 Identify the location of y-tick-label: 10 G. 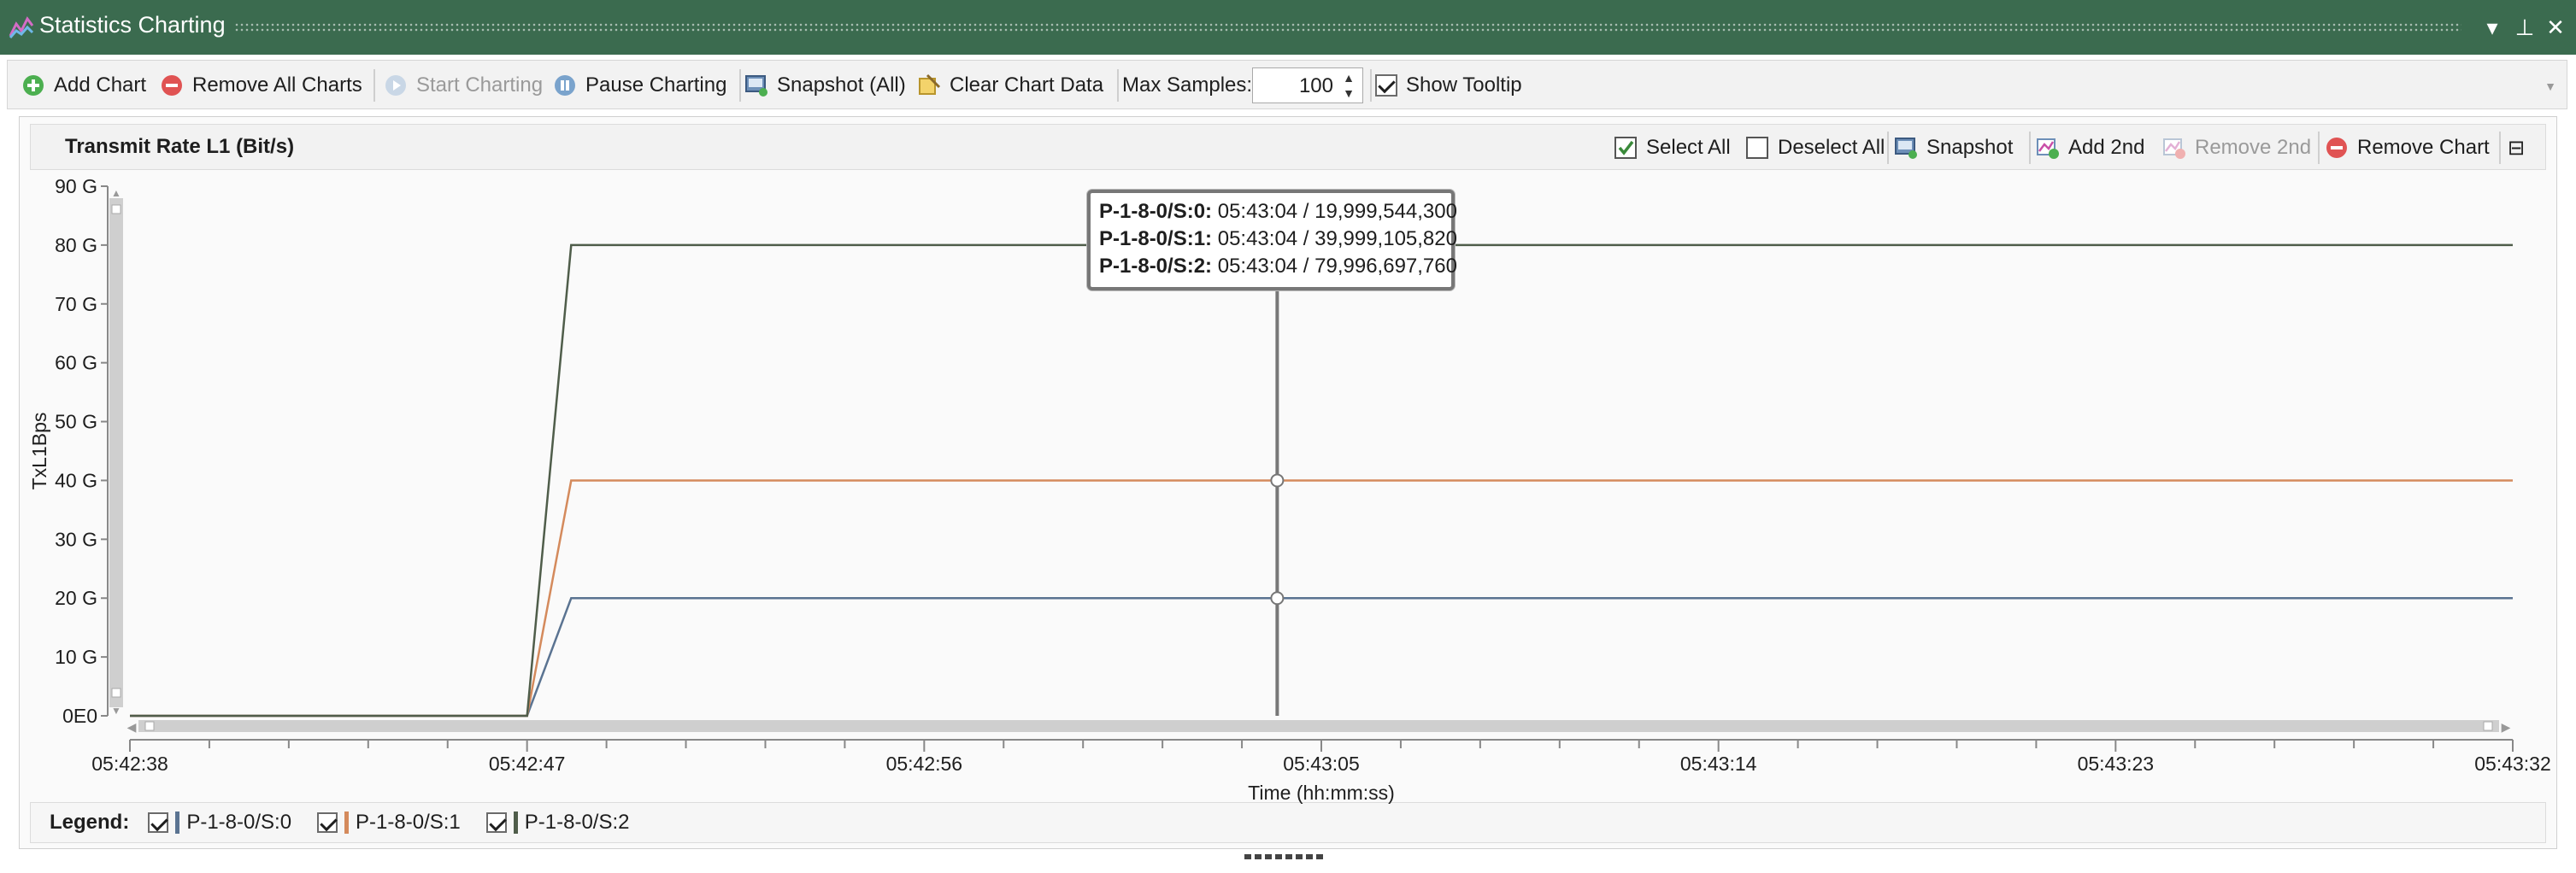
(76, 657).